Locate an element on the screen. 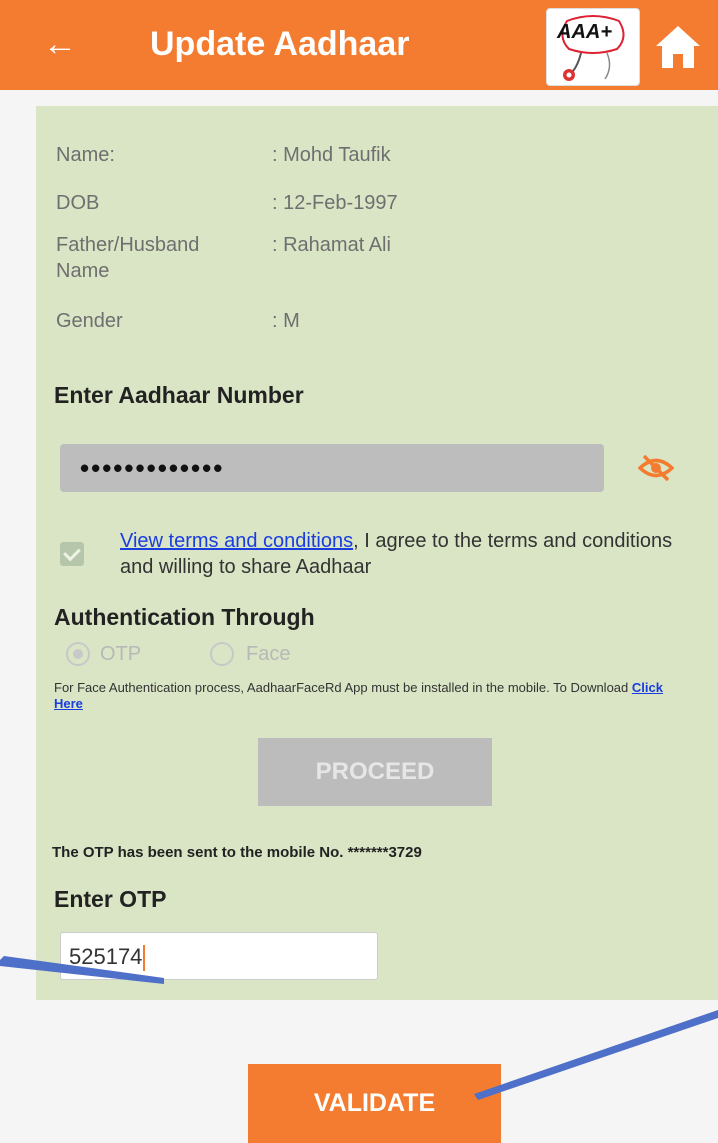  annotation-arrow-validate is located at coordinates (596, 1055).